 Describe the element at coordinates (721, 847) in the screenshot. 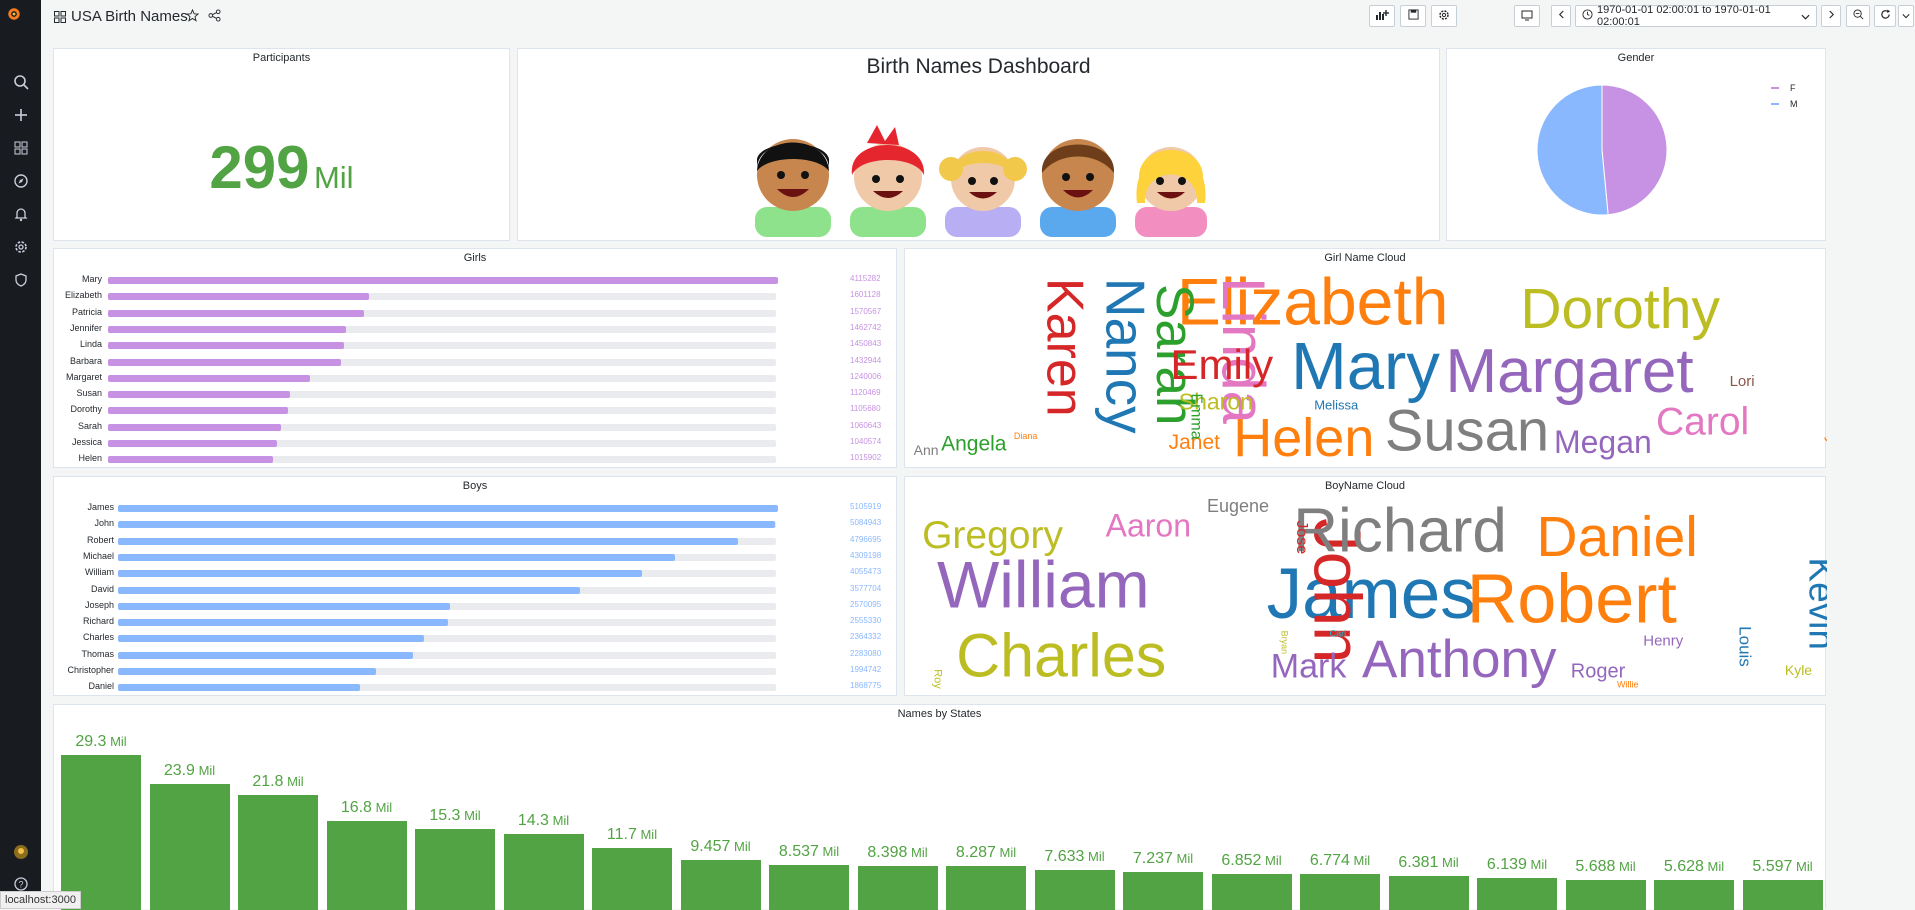

I see `state-bar-label: 9.457 Mil` at that location.